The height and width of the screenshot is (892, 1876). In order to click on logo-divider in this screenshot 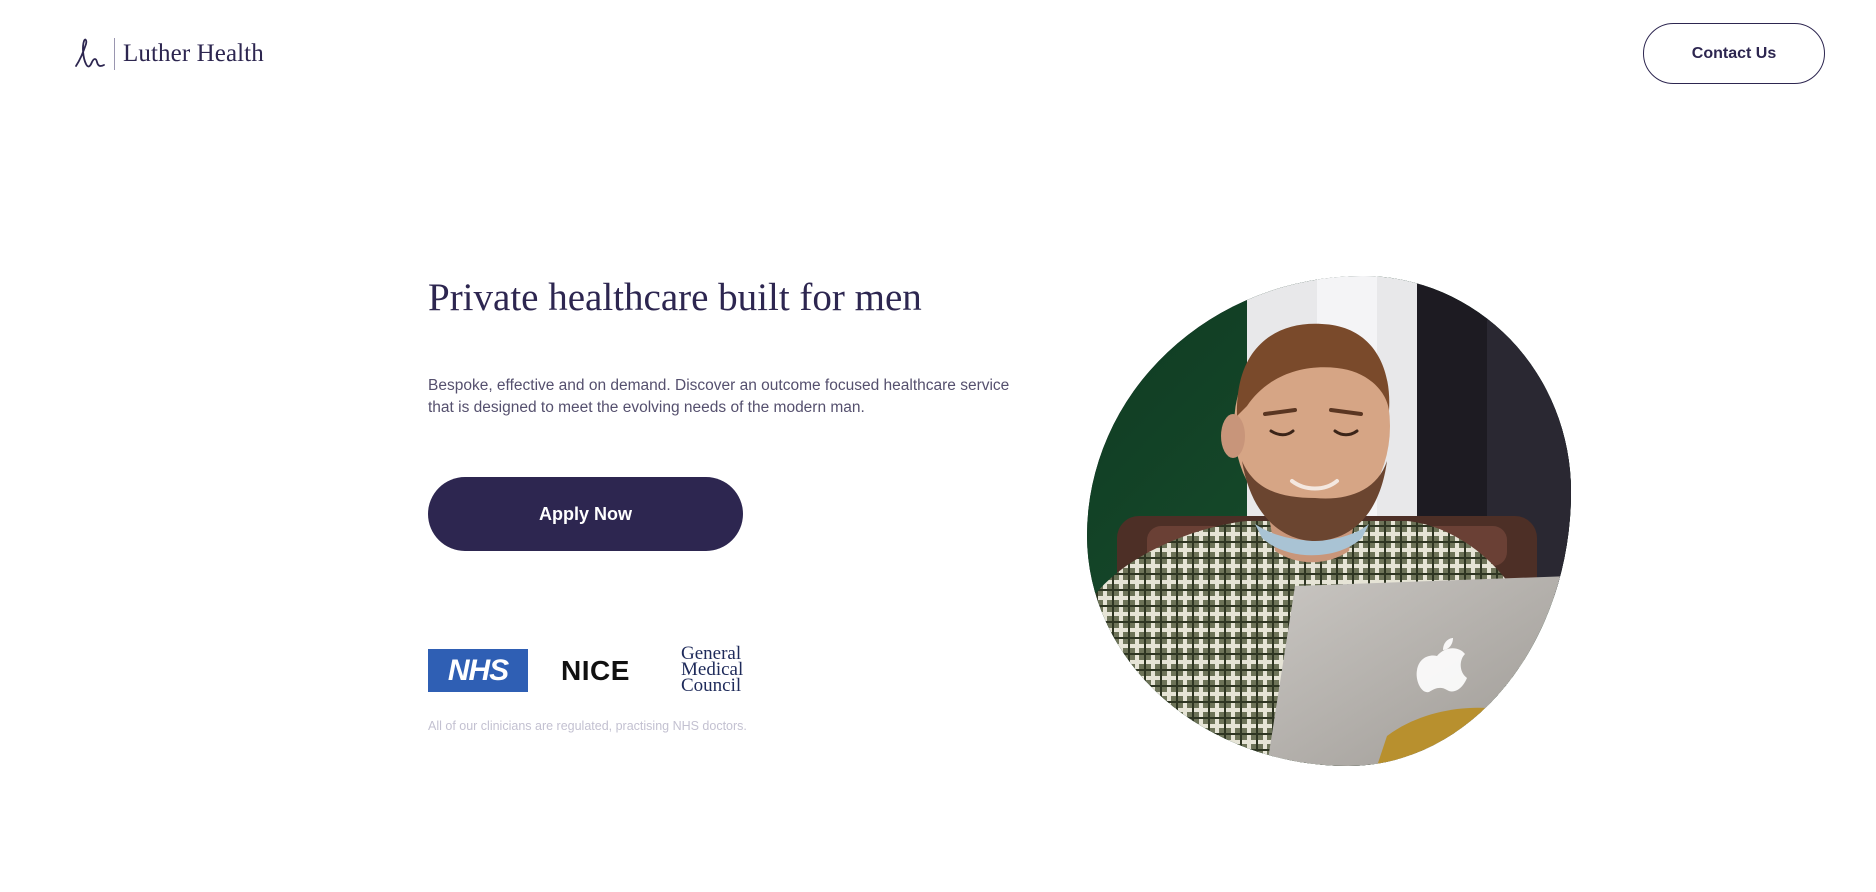, I will do `click(114, 54)`.